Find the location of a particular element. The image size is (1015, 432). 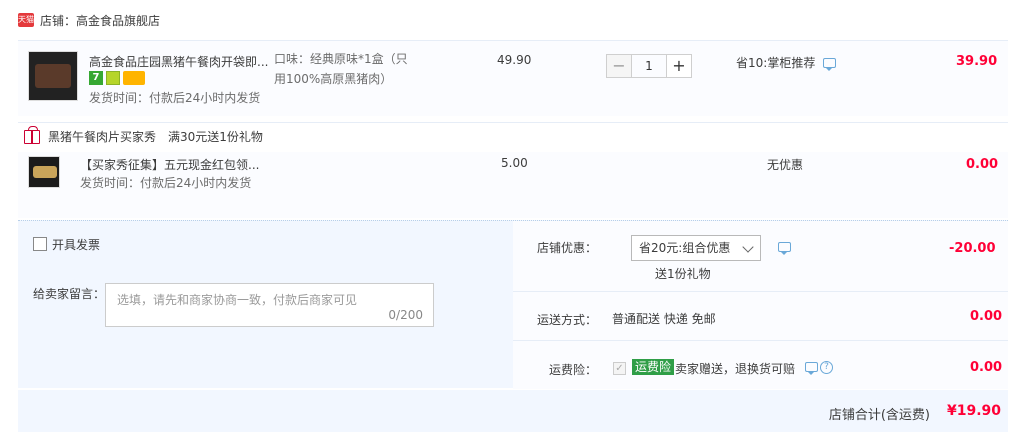

shop-total-bar: 店铺合计(含运费) ¥19.90 is located at coordinates (513, 411).